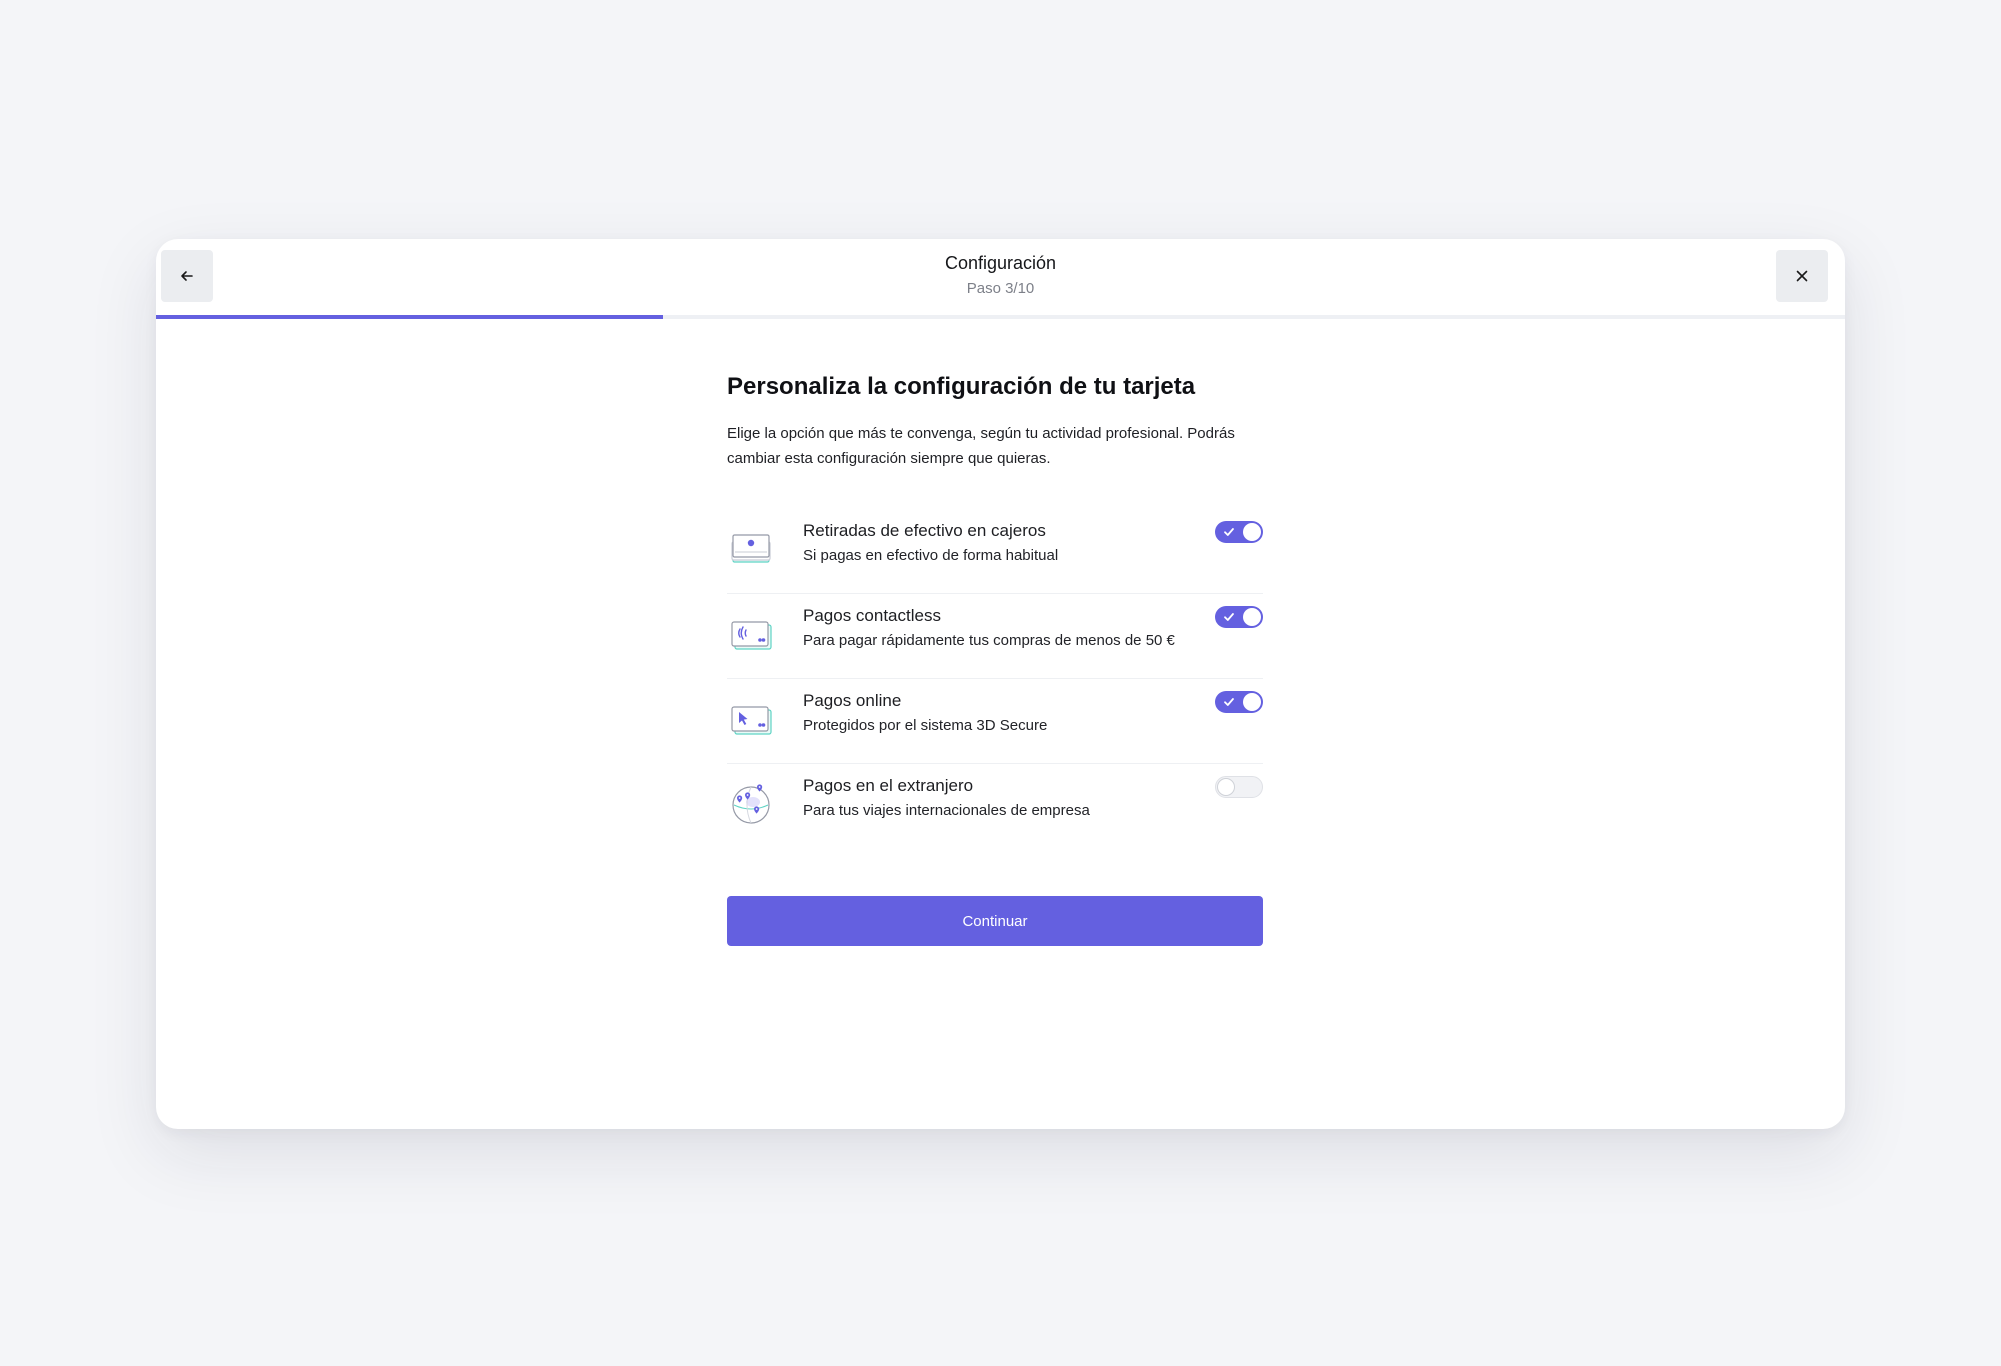 The image size is (2001, 1366). Describe the element at coordinates (852, 700) in the screenshot. I see `option-title: Pagos online` at that location.